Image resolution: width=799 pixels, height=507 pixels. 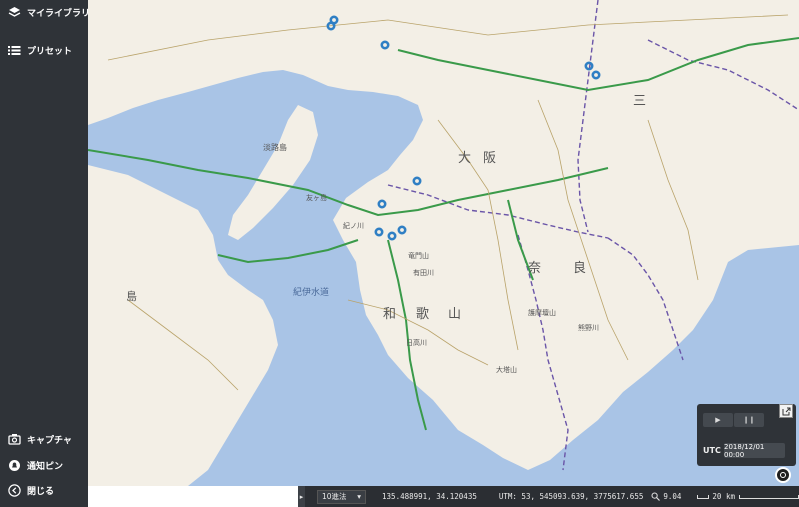 I want to click on sidebar-item-close: 閉じる, so click(x=30, y=490).